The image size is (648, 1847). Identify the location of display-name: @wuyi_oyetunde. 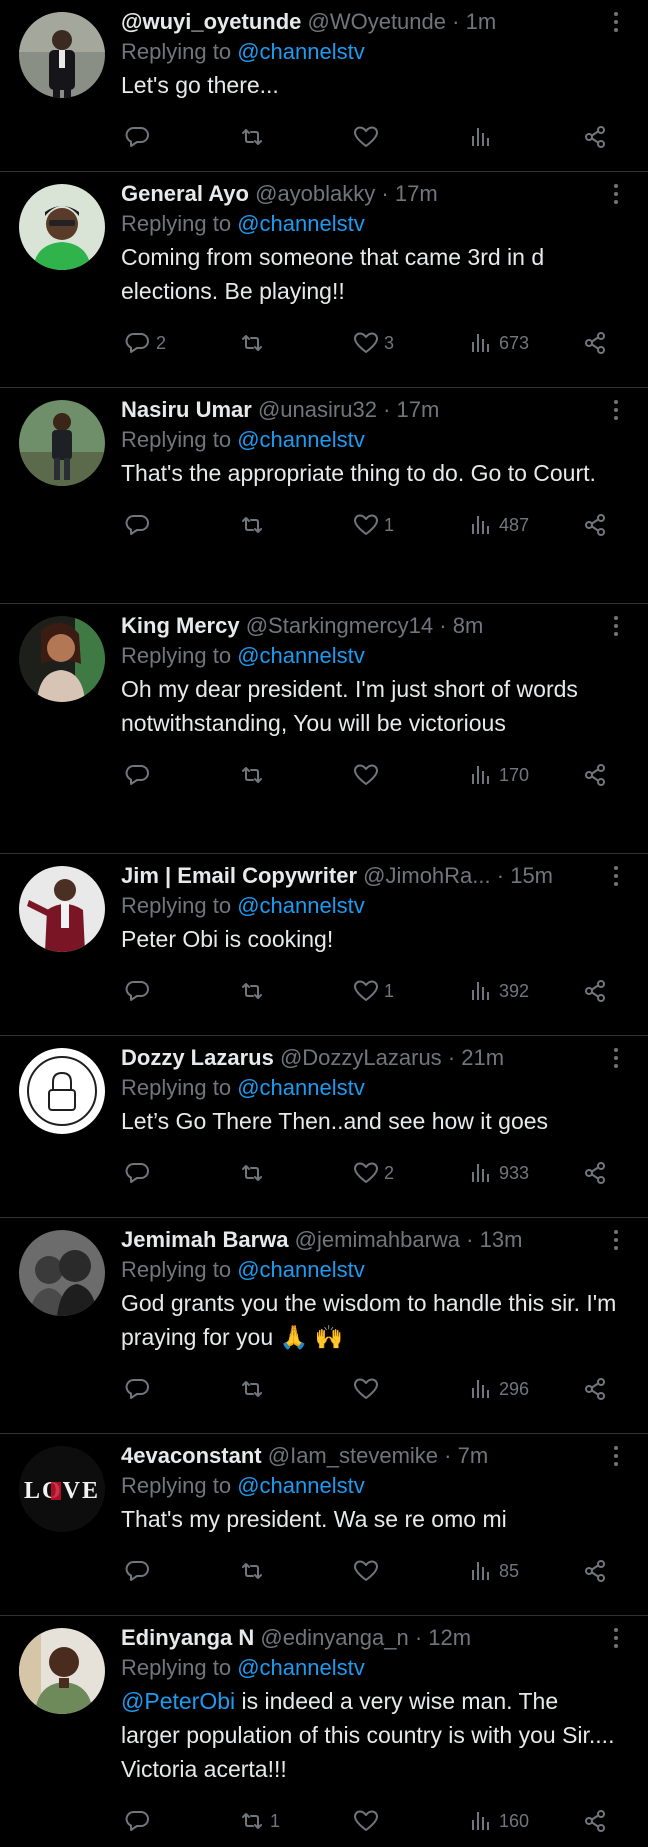
(211, 21).